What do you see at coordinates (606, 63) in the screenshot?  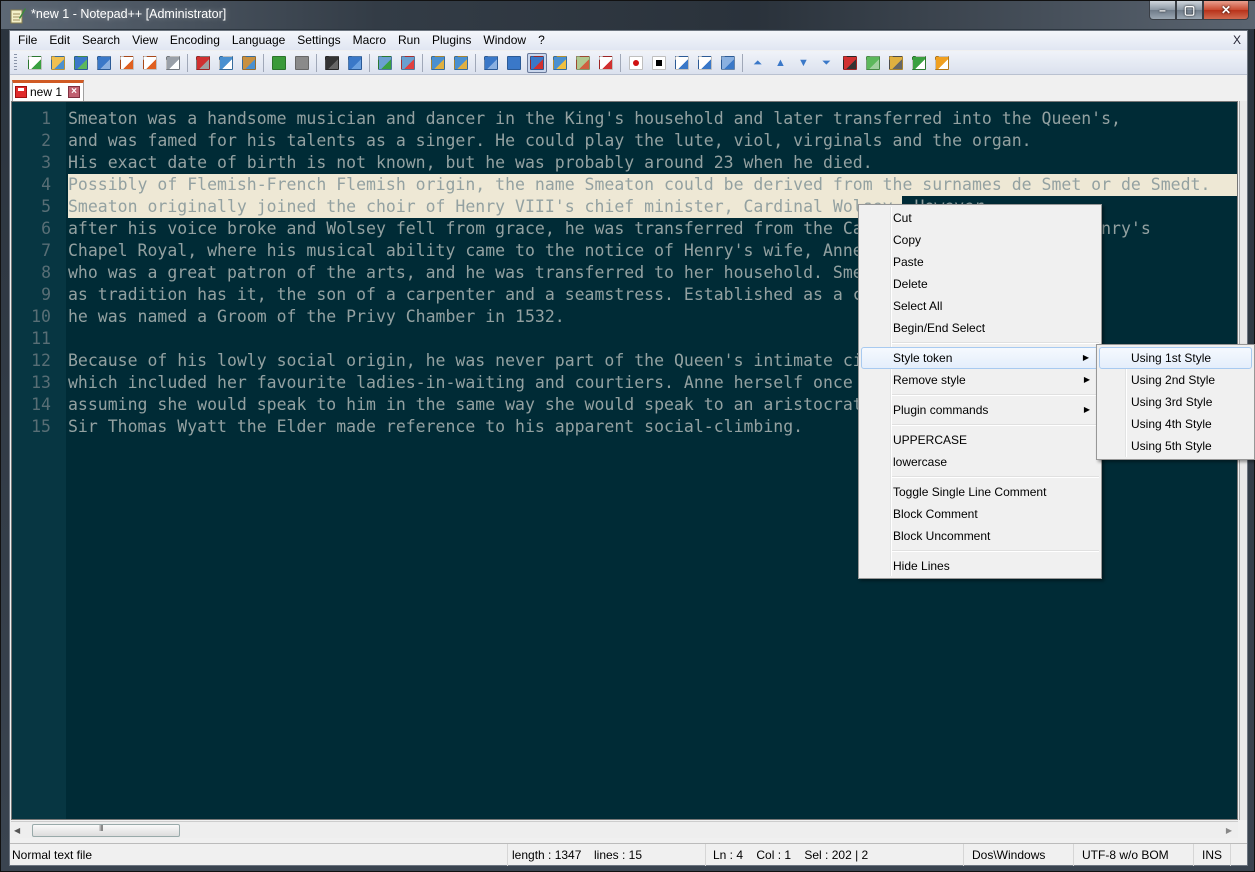 I see `function-list-button` at bounding box center [606, 63].